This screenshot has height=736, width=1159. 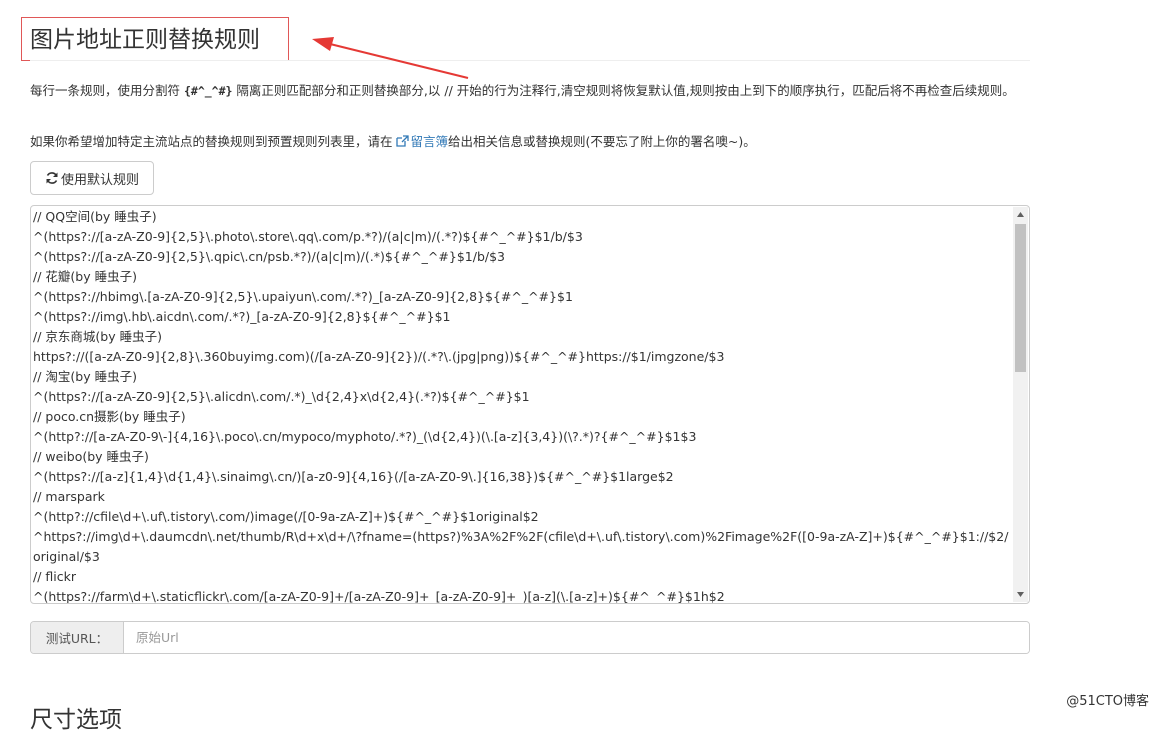 I want to click on guestbook-link-label: 留言簿, so click(x=429, y=141).